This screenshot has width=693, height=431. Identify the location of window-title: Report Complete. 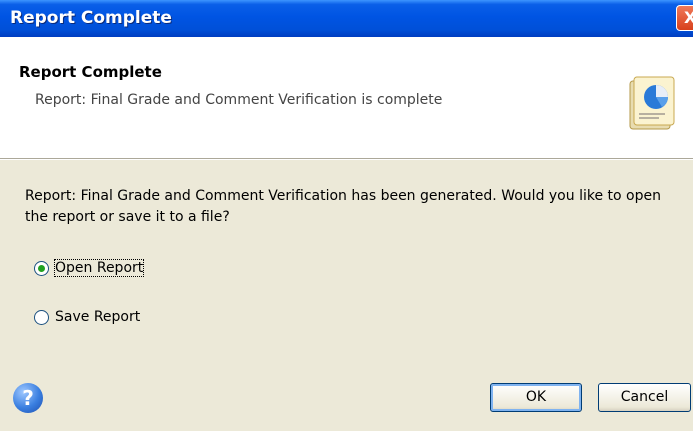
(91, 18).